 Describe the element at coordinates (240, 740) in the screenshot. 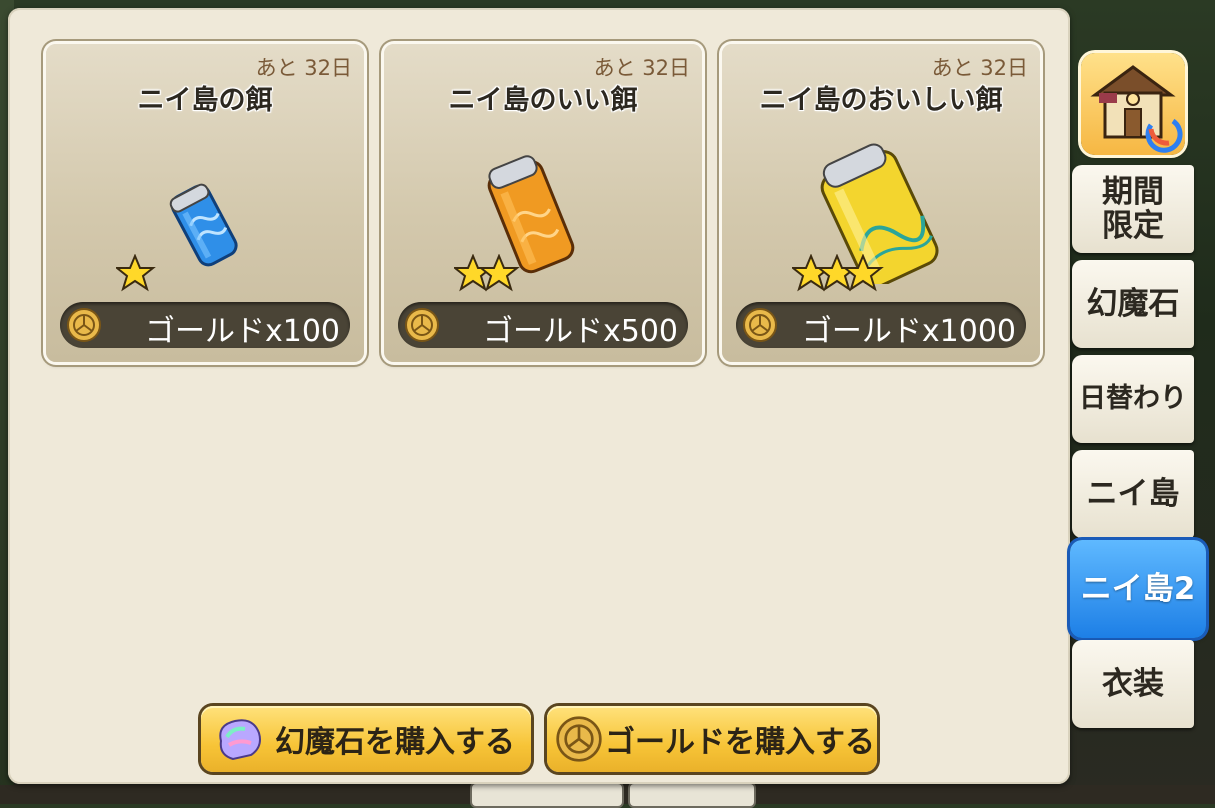

I see `gem-icon` at that location.